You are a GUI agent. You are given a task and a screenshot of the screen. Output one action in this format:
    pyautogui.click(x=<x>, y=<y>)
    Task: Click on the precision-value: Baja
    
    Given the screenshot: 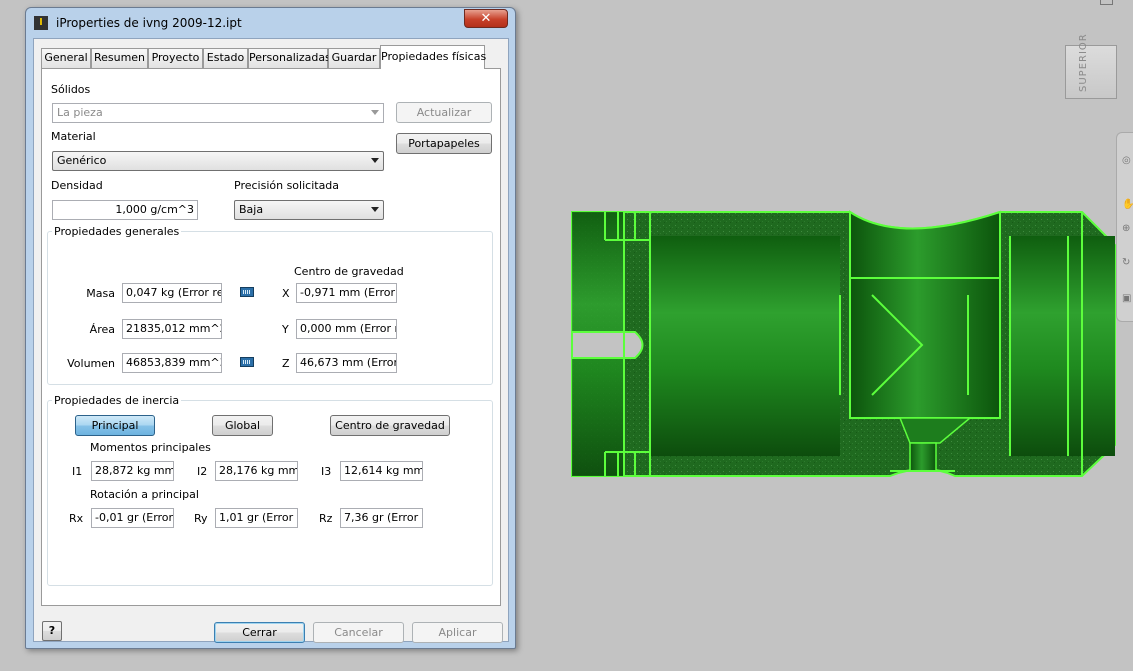 What is the action you would take?
    pyautogui.click(x=251, y=209)
    